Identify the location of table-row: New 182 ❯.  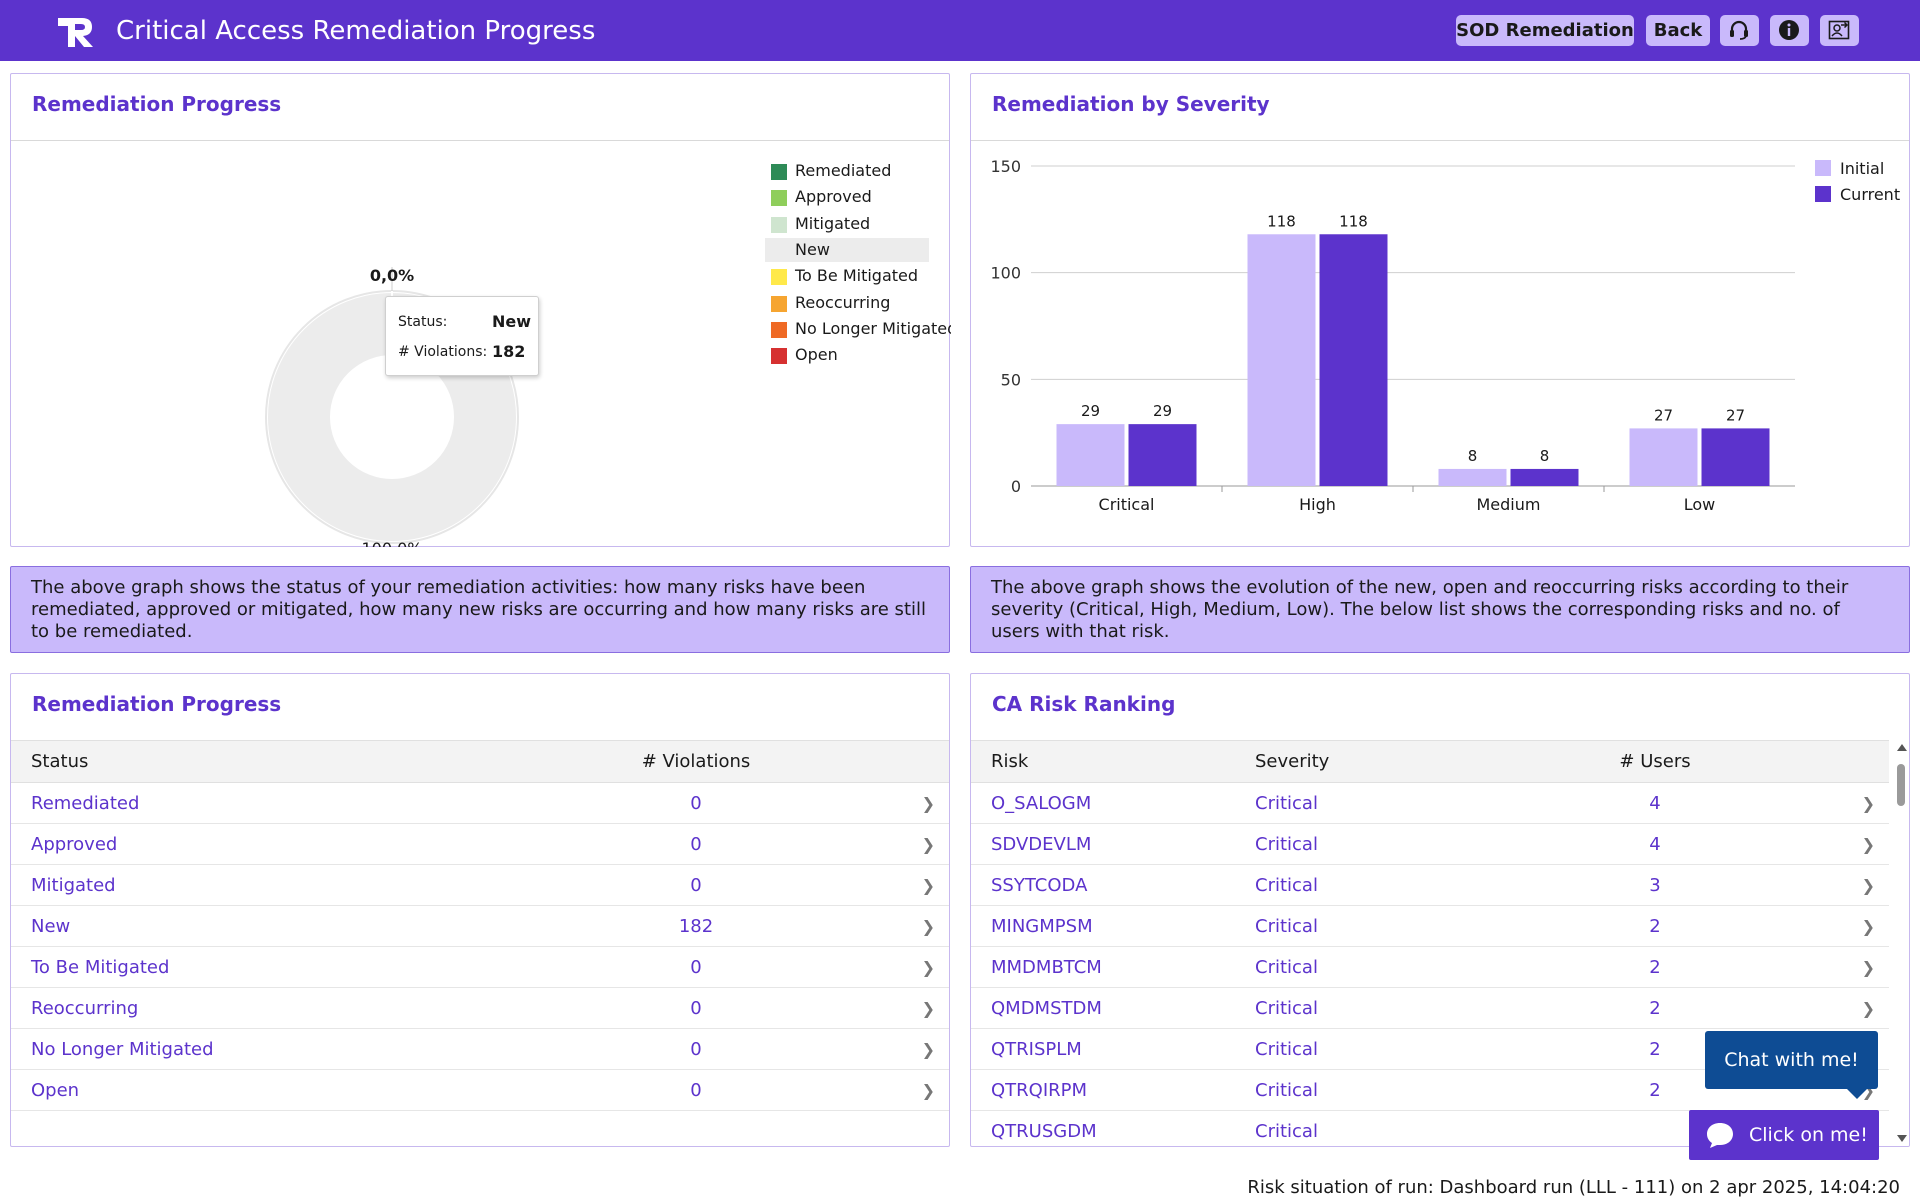
(480, 926).